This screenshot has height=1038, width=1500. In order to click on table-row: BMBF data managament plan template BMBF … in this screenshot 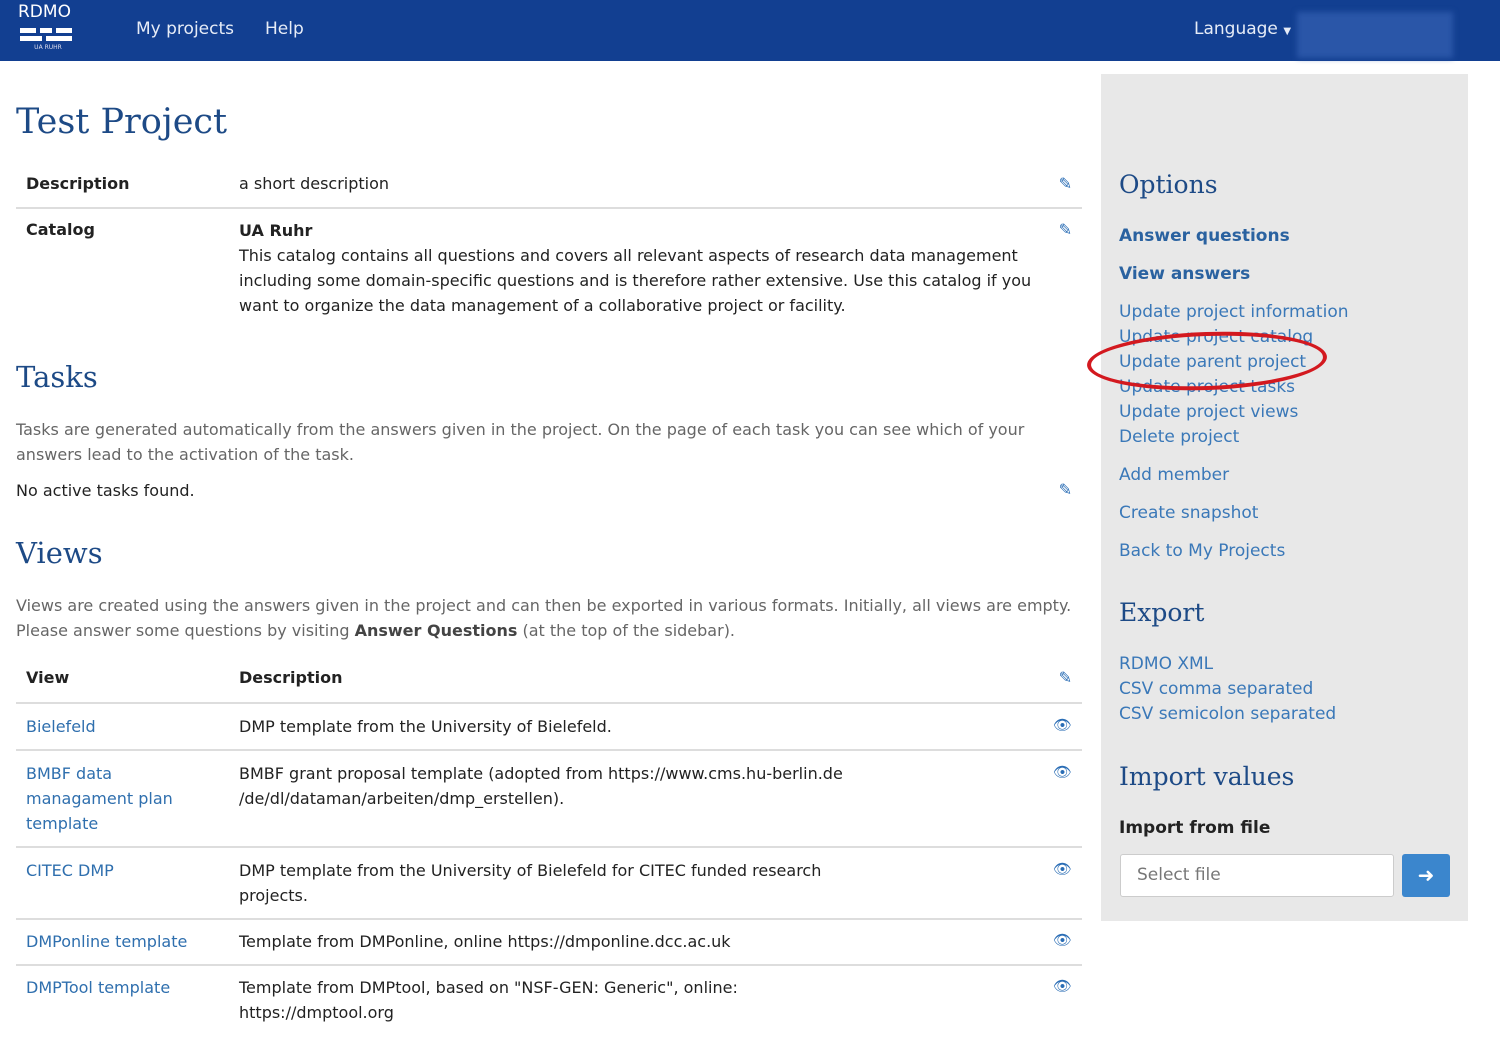, I will do `click(549, 799)`.